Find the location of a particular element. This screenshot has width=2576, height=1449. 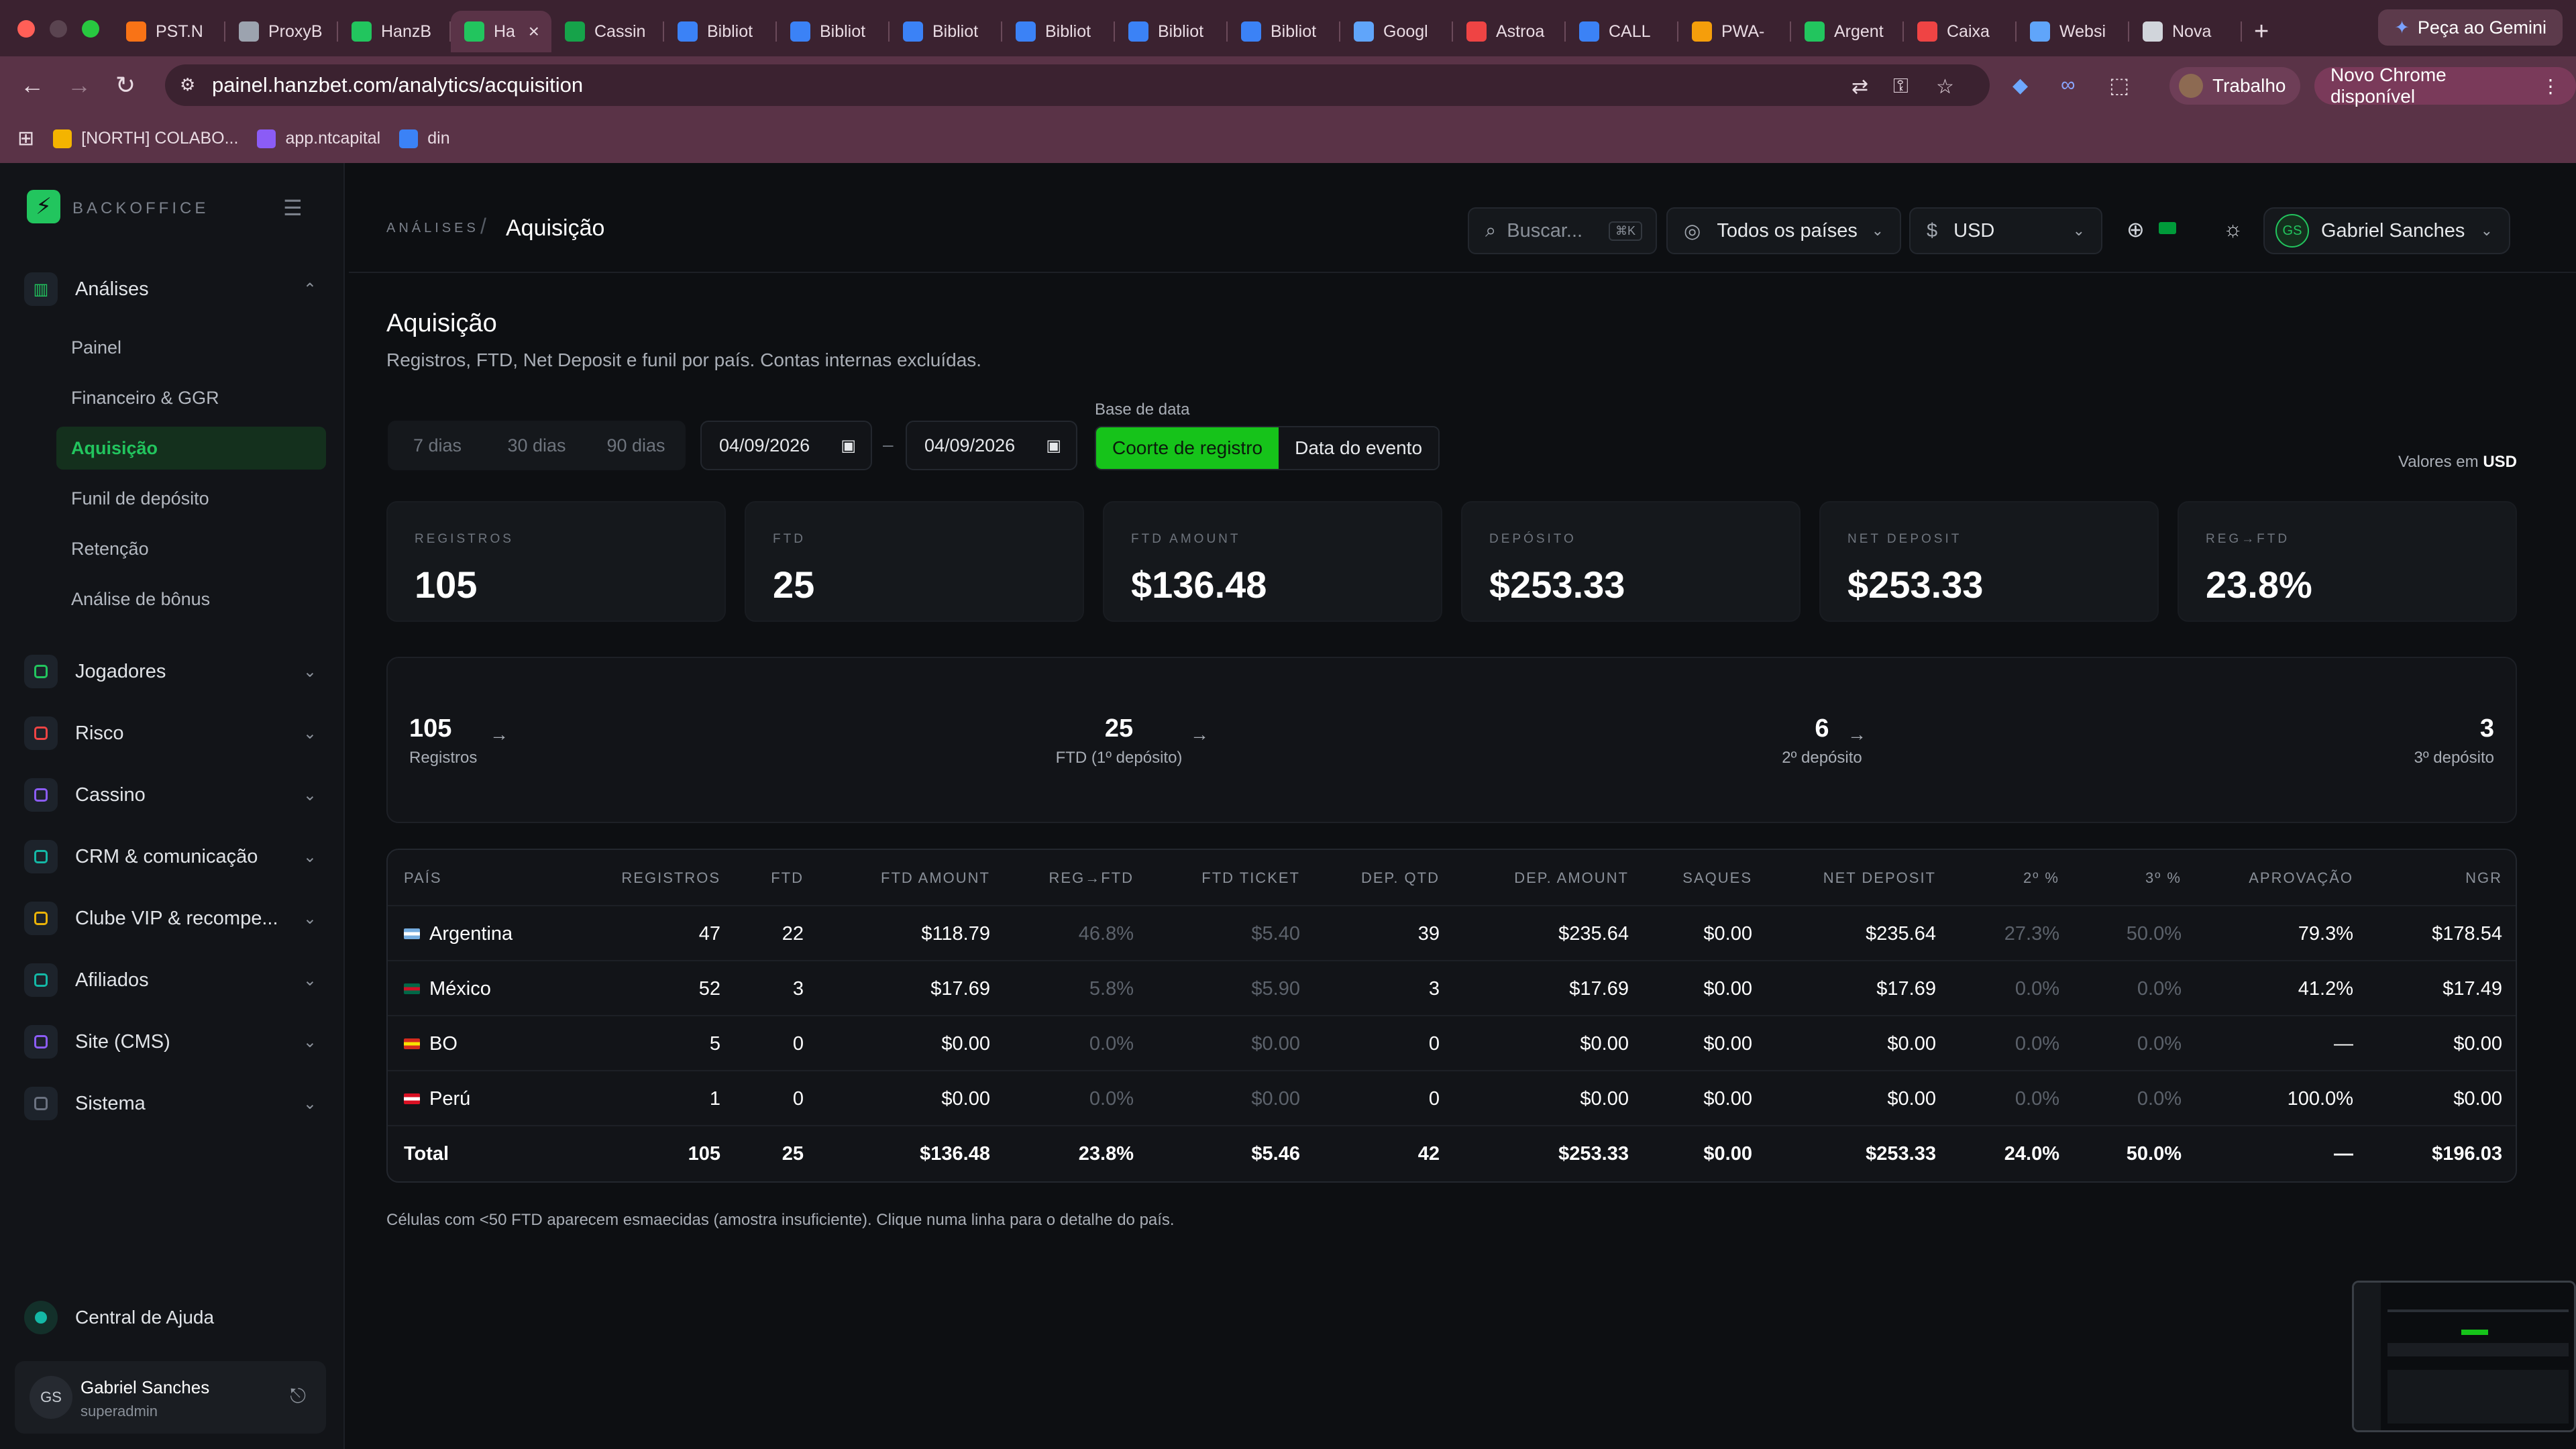

close-window-icon is located at coordinates (26, 29).